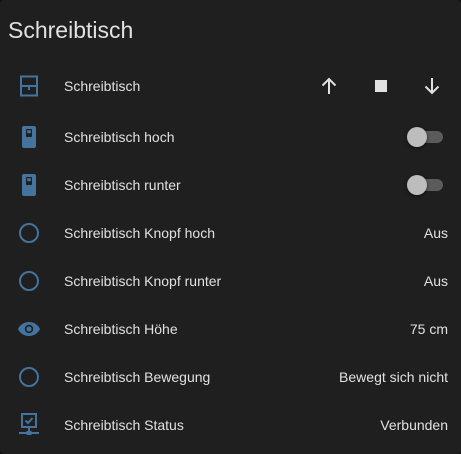 Image resolution: width=461 pixels, height=454 pixels. I want to click on entity-label: Schreibtisch hoch, so click(119, 137).